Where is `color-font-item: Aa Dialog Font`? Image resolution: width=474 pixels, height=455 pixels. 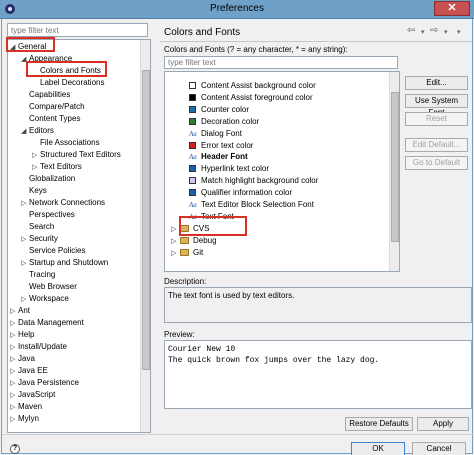 color-font-item: Aa Dialog Font is located at coordinates (215, 134).